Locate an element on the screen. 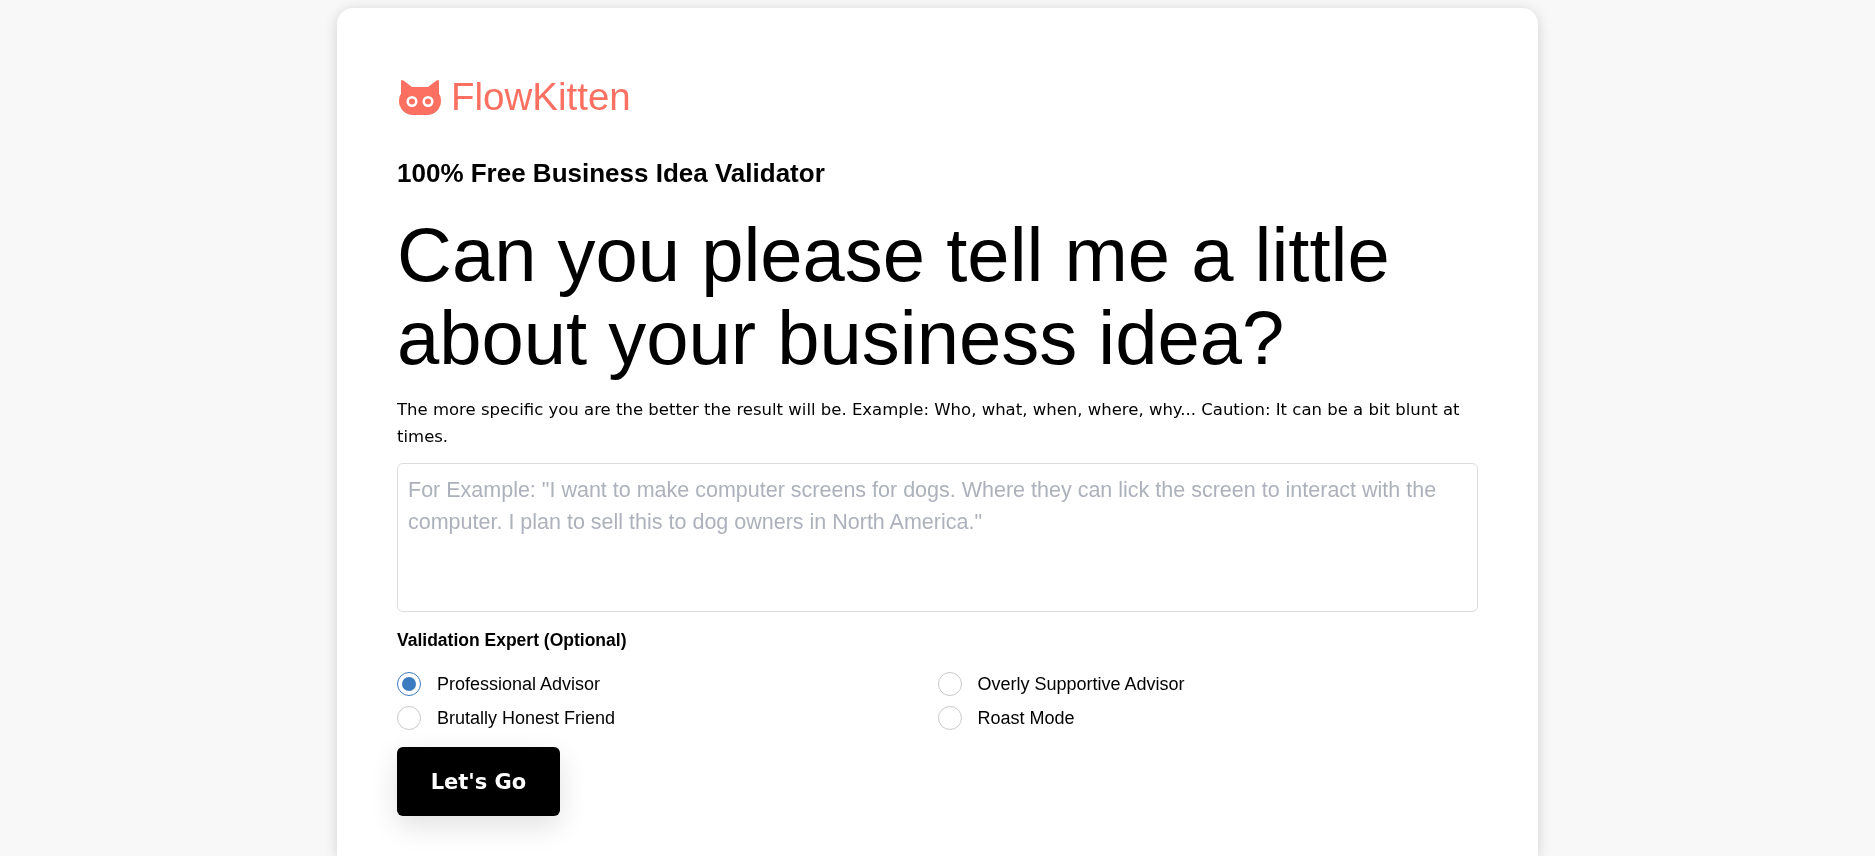  radio-selected-icon is located at coordinates (409, 684).